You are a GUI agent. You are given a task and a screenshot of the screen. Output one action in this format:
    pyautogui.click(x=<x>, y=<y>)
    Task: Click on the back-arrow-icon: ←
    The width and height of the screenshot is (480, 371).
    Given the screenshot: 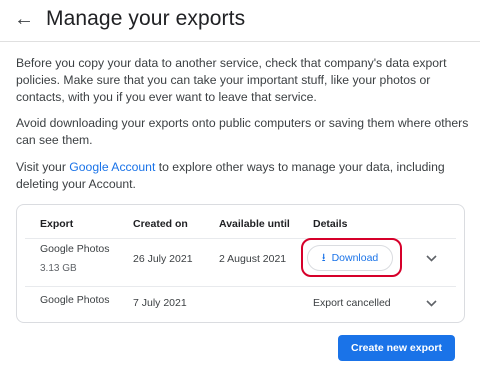 What is the action you would take?
    pyautogui.click(x=25, y=19)
    